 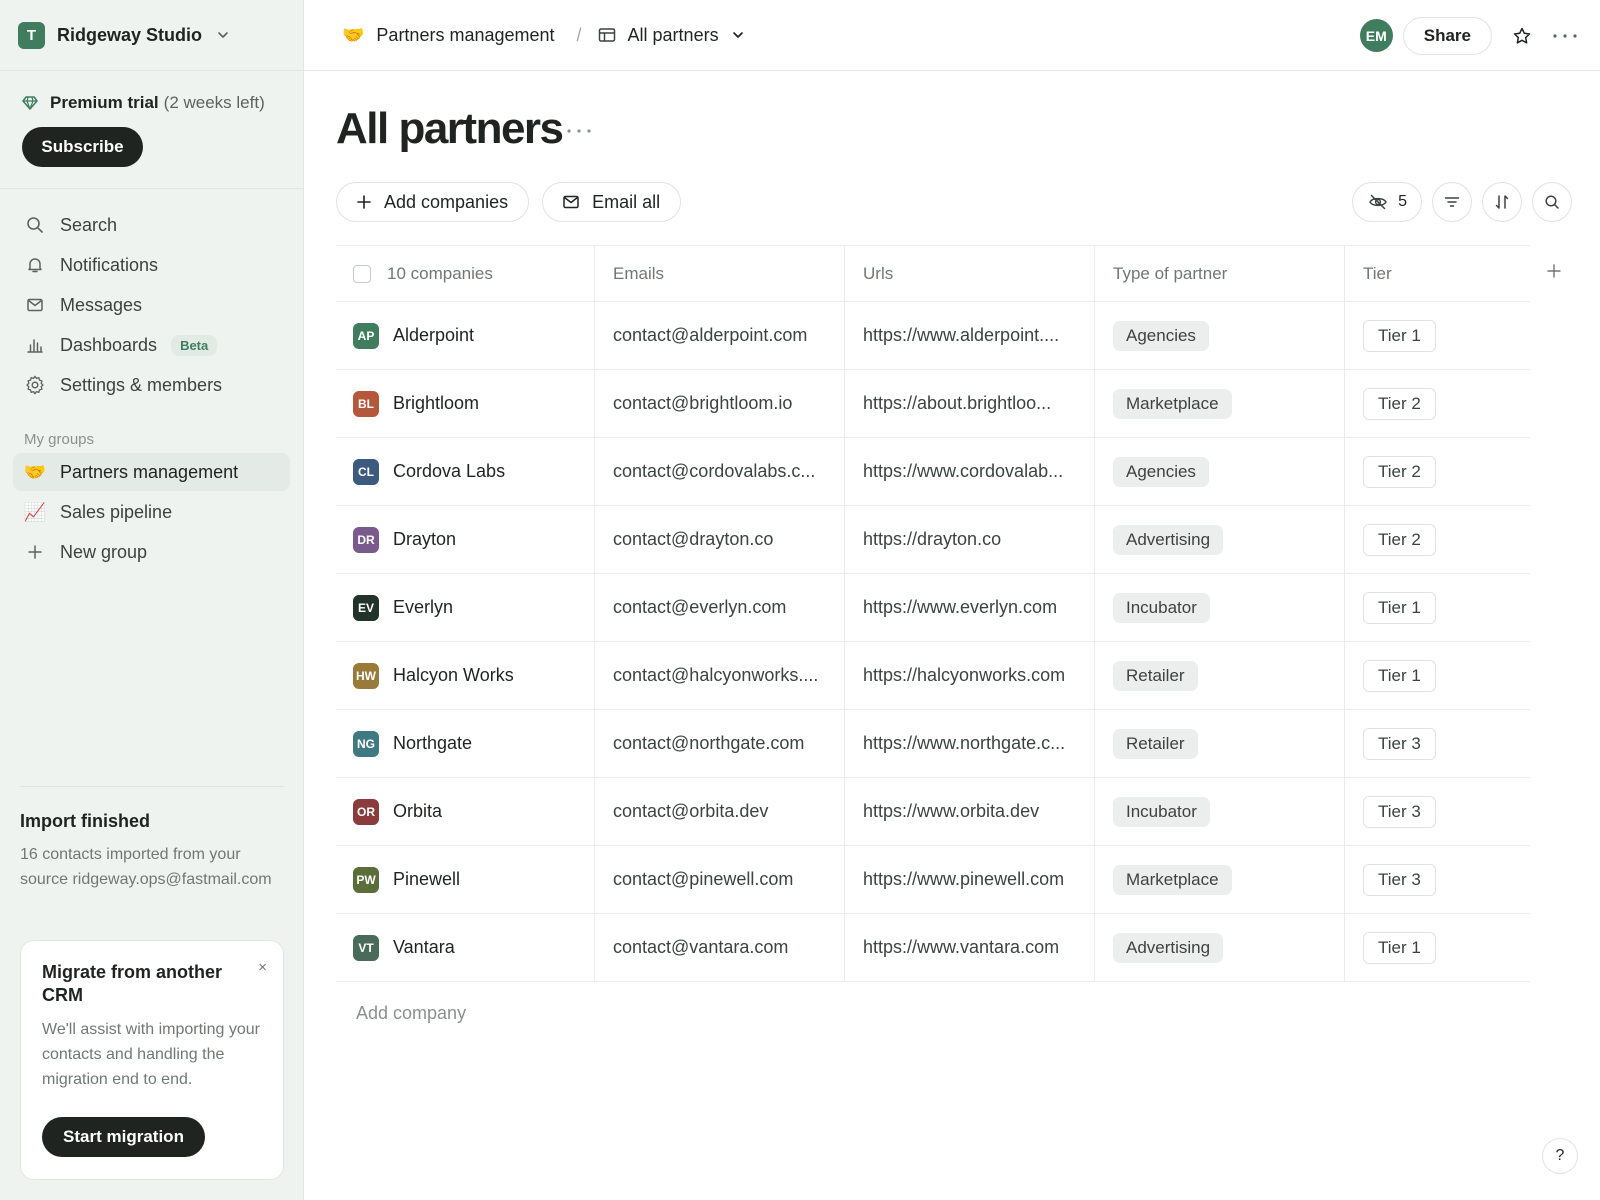 What do you see at coordinates (123, 1137) in the screenshot?
I see `start-migration-button: Start migration` at bounding box center [123, 1137].